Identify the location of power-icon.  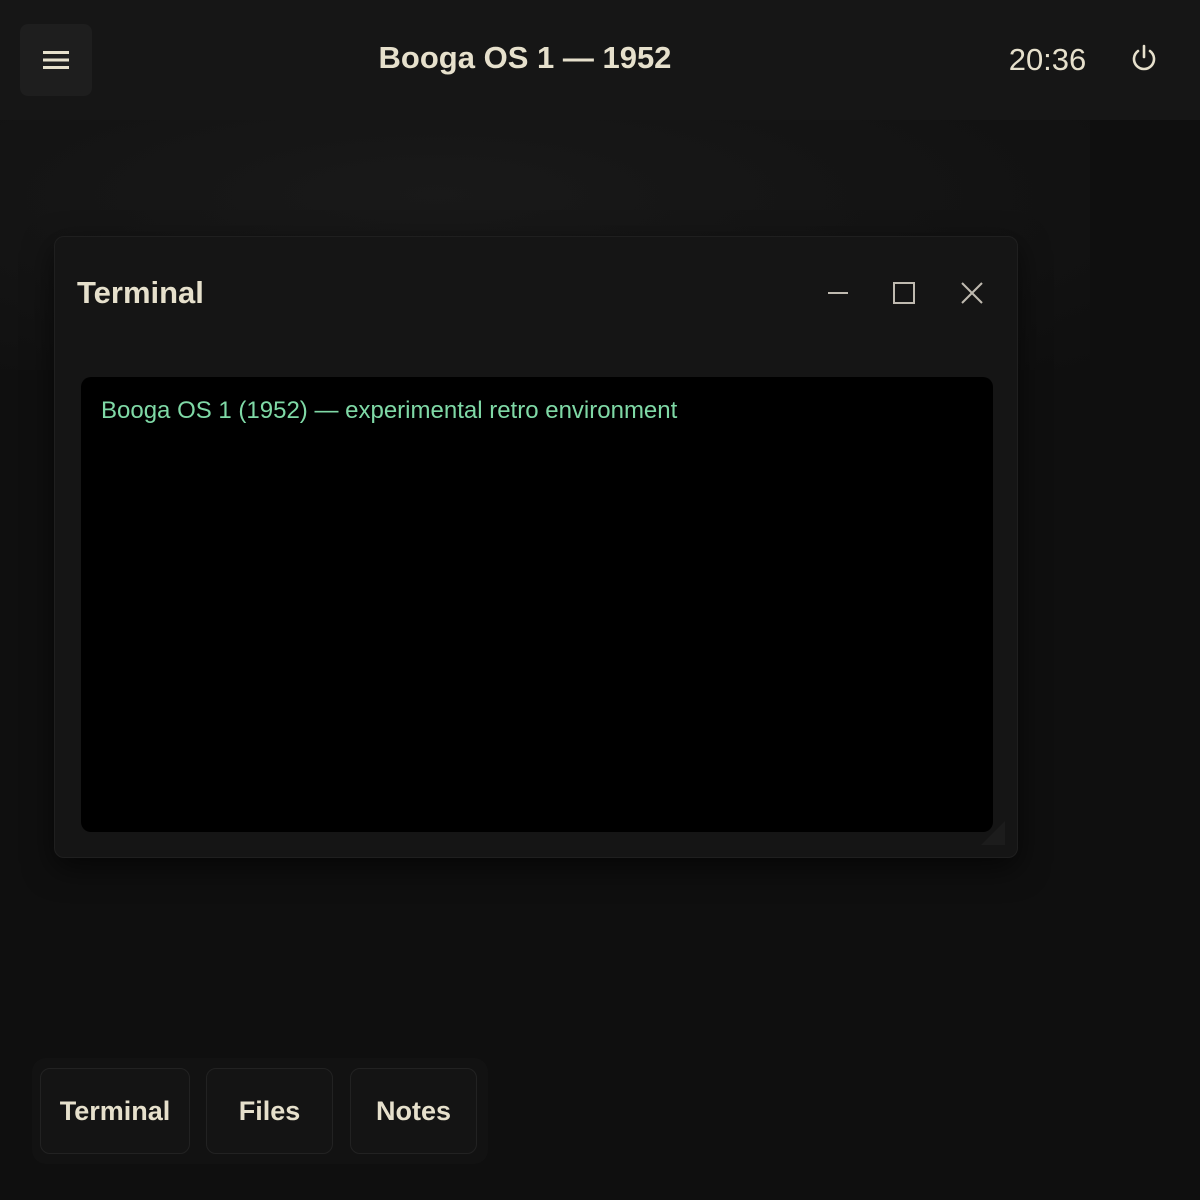
(1144, 57).